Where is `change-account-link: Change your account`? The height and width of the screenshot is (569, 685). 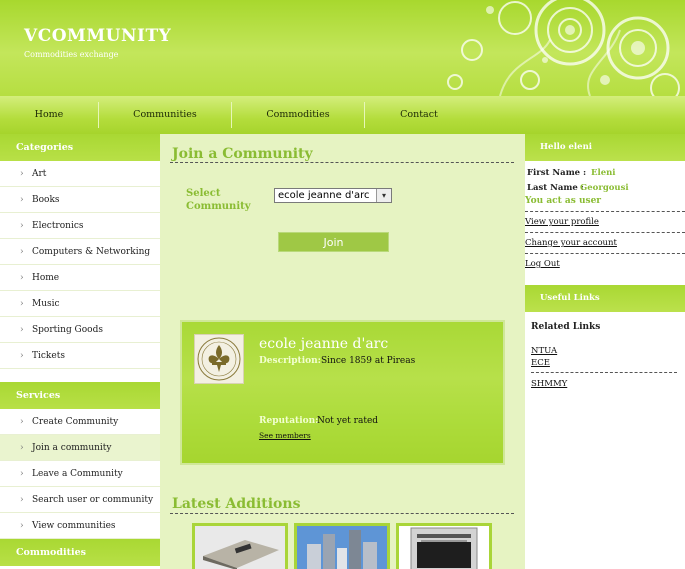
change-account-link: Change your account is located at coordinates (571, 243).